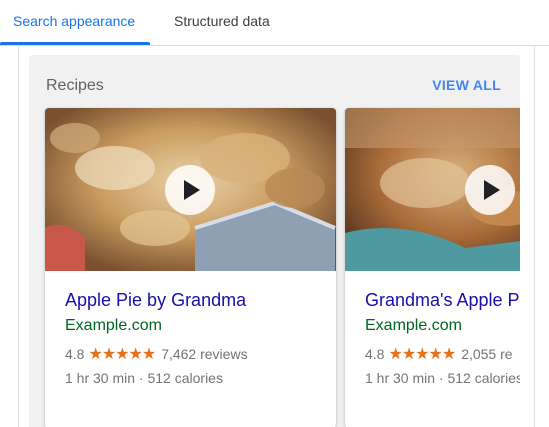  Describe the element at coordinates (74, 21) in the screenshot. I see `tab-search-appearance: Search appearance` at that location.